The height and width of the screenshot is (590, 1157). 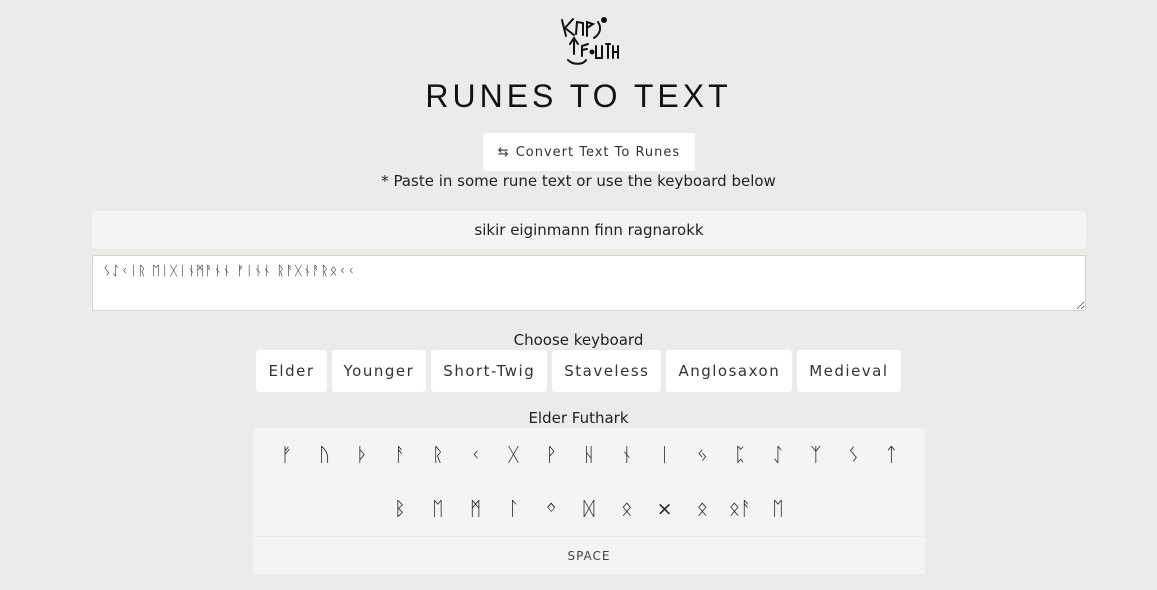 I want to click on rune-key: ᛇ, so click(x=778, y=455).